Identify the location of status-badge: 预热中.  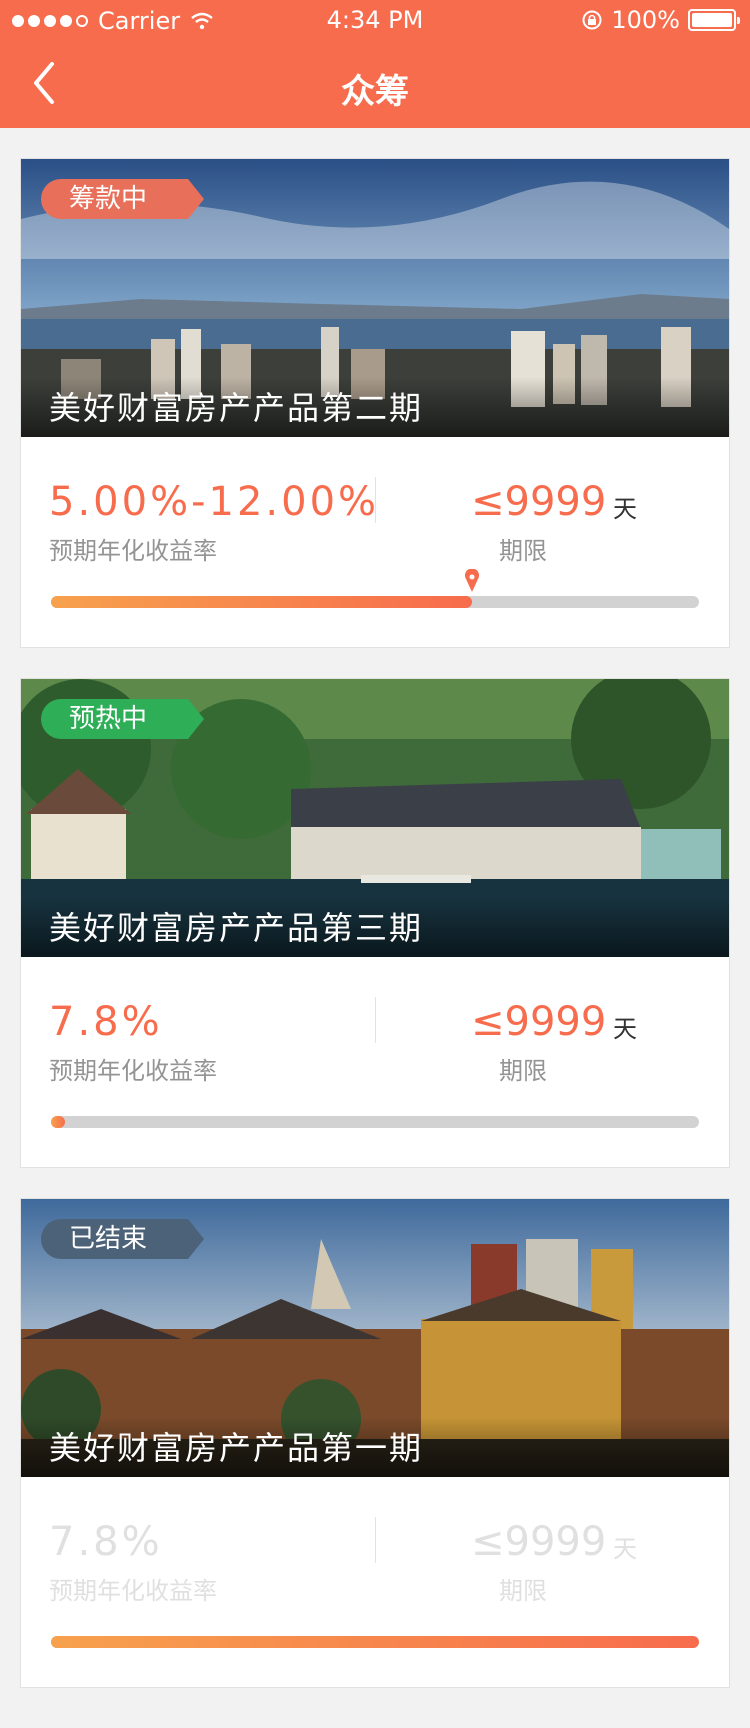
(122, 719).